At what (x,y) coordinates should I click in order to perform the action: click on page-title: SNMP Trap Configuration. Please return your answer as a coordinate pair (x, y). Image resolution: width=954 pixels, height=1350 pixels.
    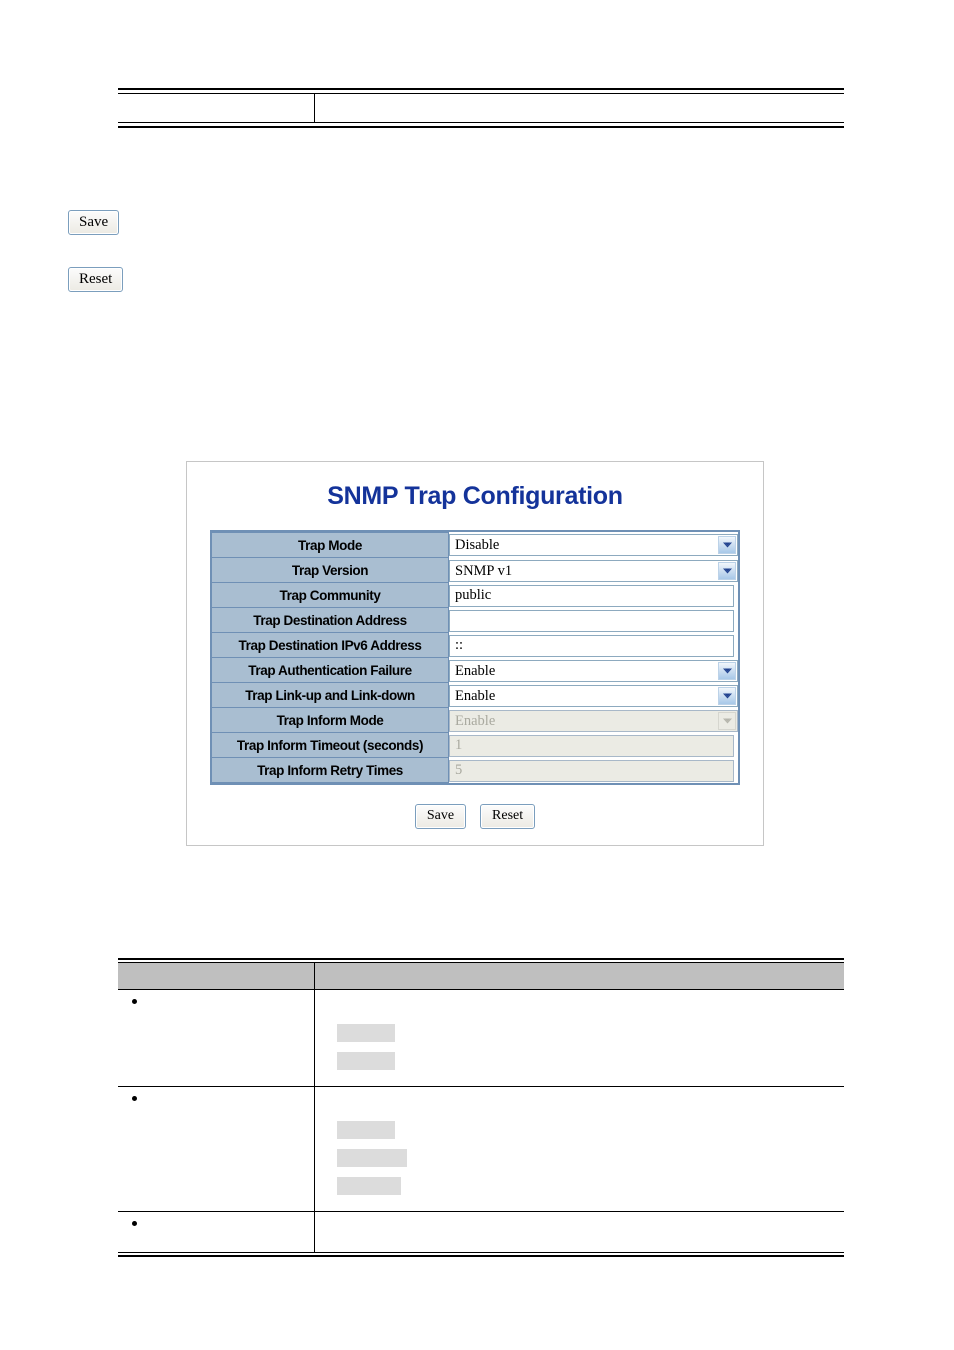
    Looking at the image, I should click on (475, 496).